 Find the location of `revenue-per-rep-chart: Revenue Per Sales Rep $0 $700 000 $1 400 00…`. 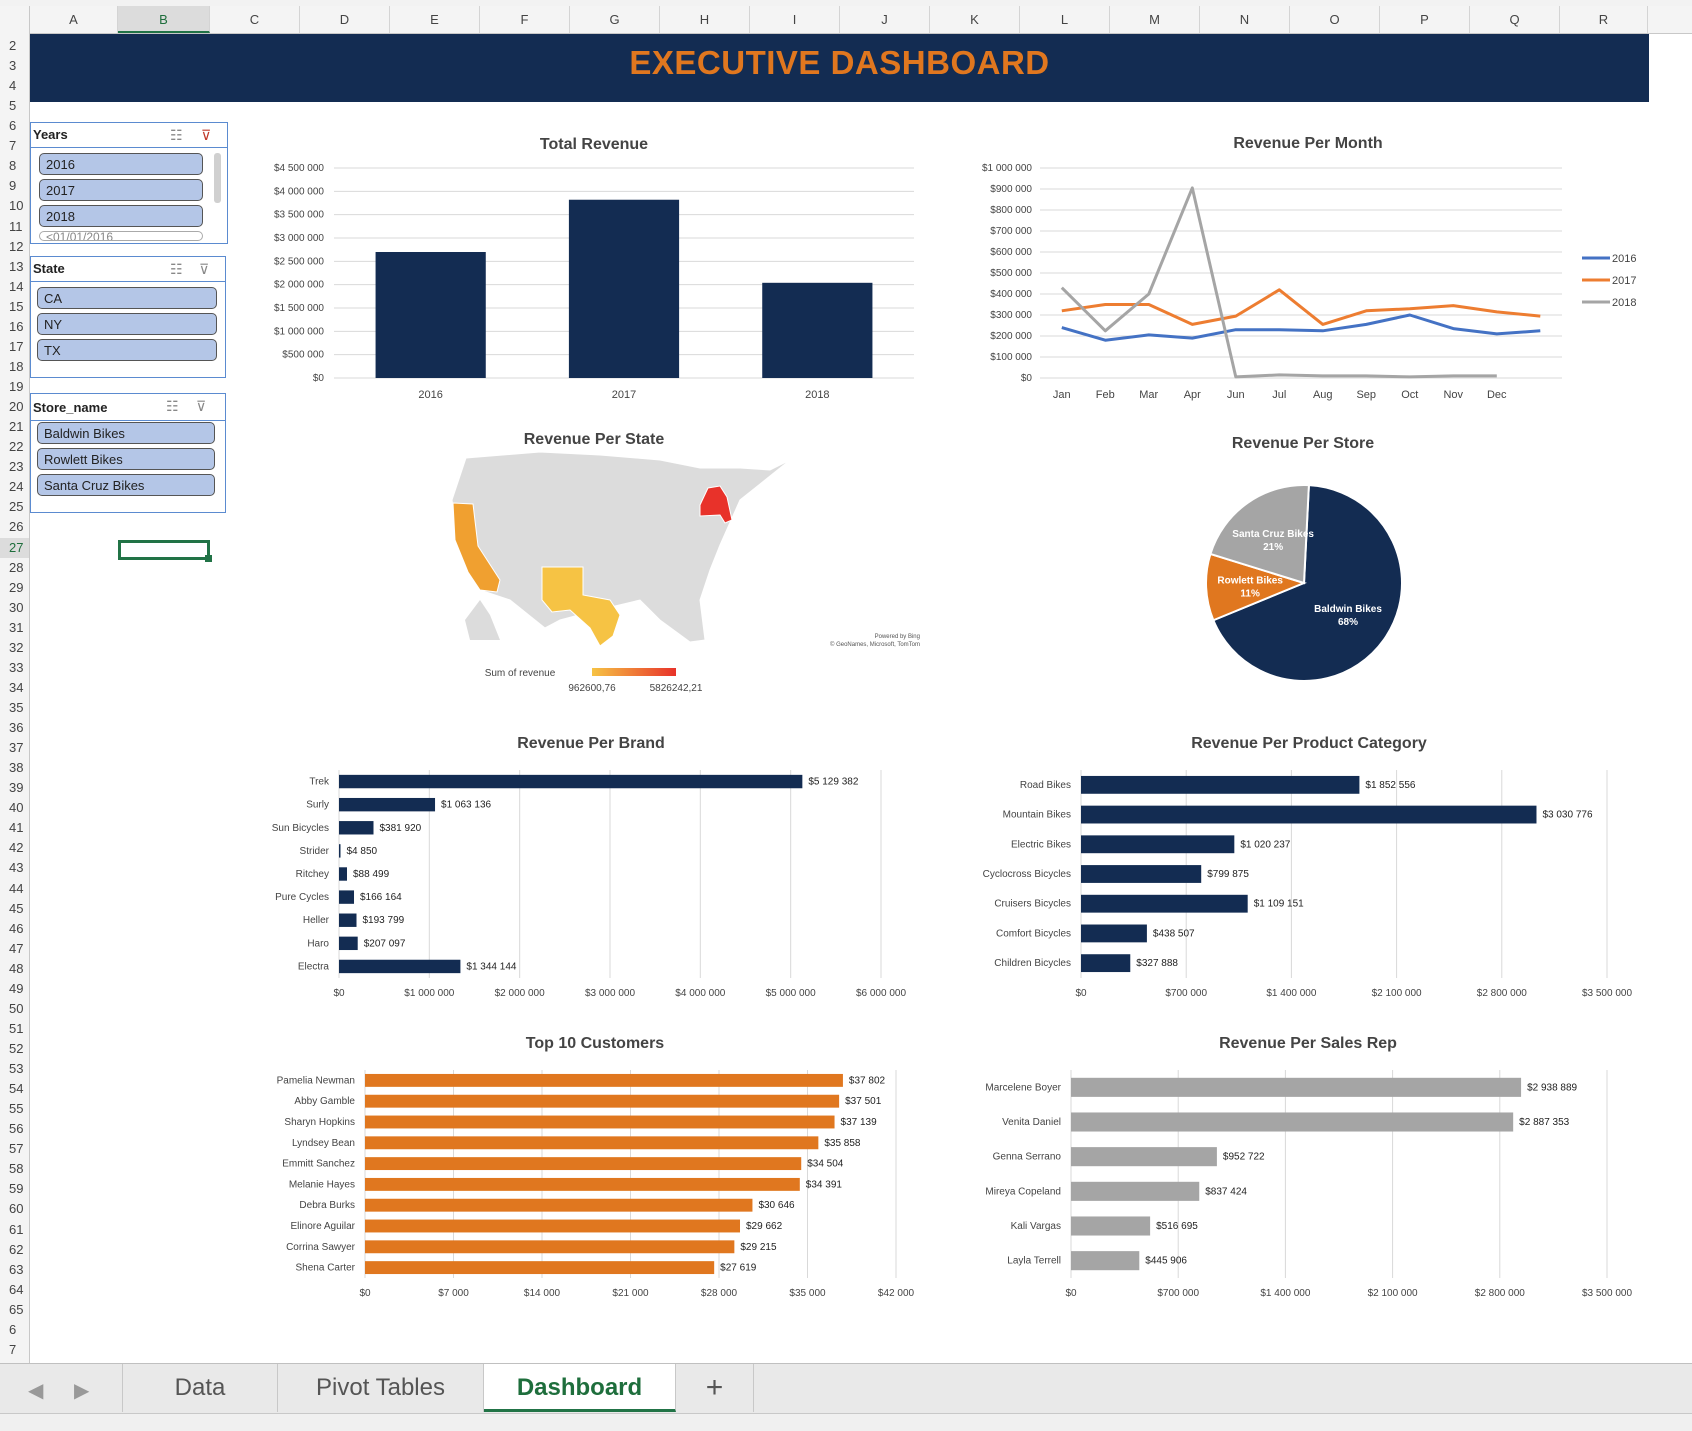

revenue-per-rep-chart: Revenue Per Sales Rep $0 $700 000 $1 400 00… is located at coordinates (1308, 1167).